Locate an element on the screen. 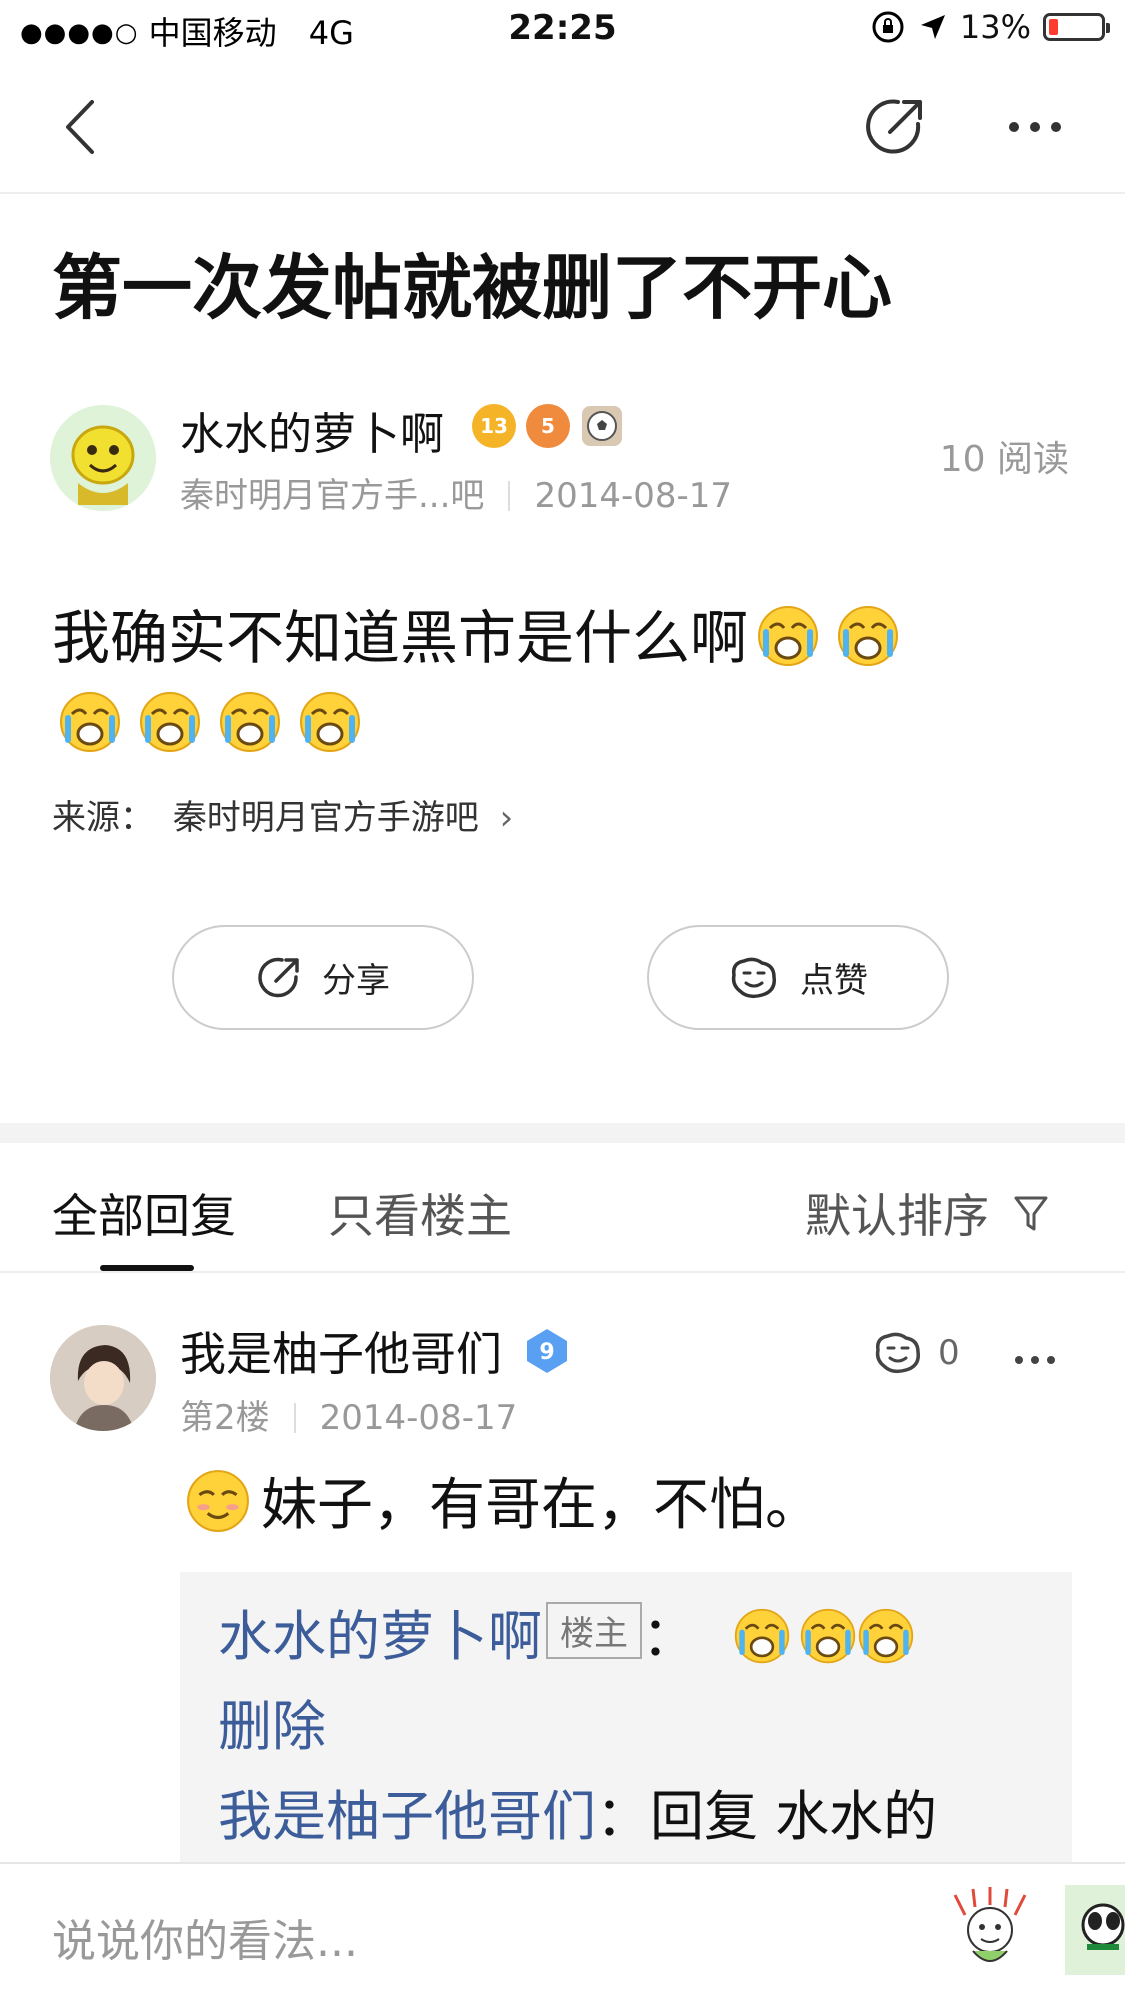 The image size is (1125, 2003). reply-like-count: 0 is located at coordinates (949, 1353).